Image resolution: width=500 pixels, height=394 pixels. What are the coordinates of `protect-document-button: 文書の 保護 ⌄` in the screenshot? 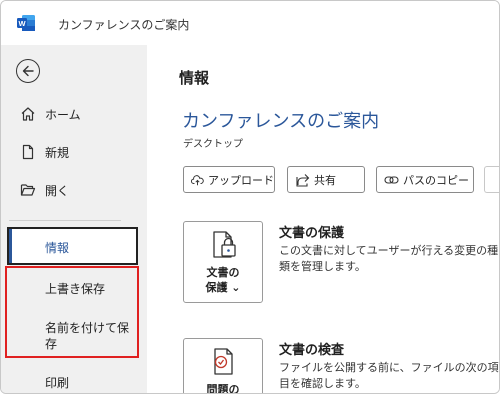 It's located at (223, 262).